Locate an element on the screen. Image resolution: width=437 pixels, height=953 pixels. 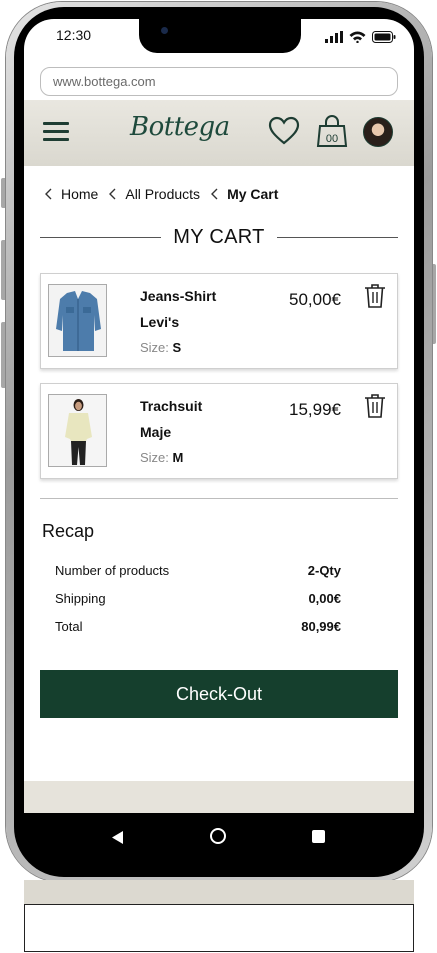
home-icon is located at coordinates (218, 836).